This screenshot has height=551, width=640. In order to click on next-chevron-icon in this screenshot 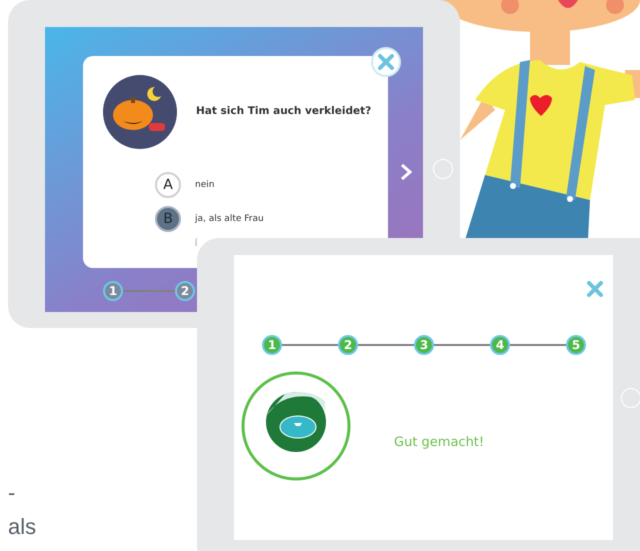, I will do `click(406, 172)`.